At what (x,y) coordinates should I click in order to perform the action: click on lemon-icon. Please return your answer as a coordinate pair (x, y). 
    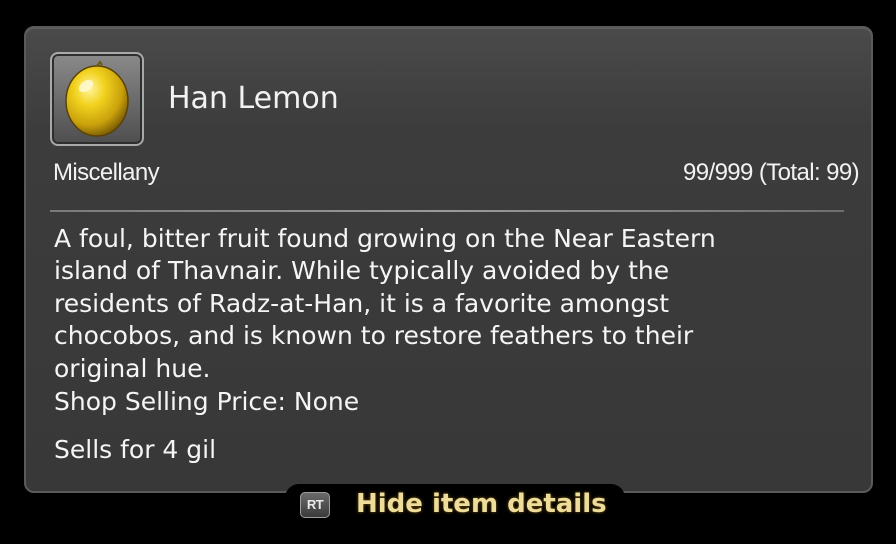
    Looking at the image, I should click on (97, 98).